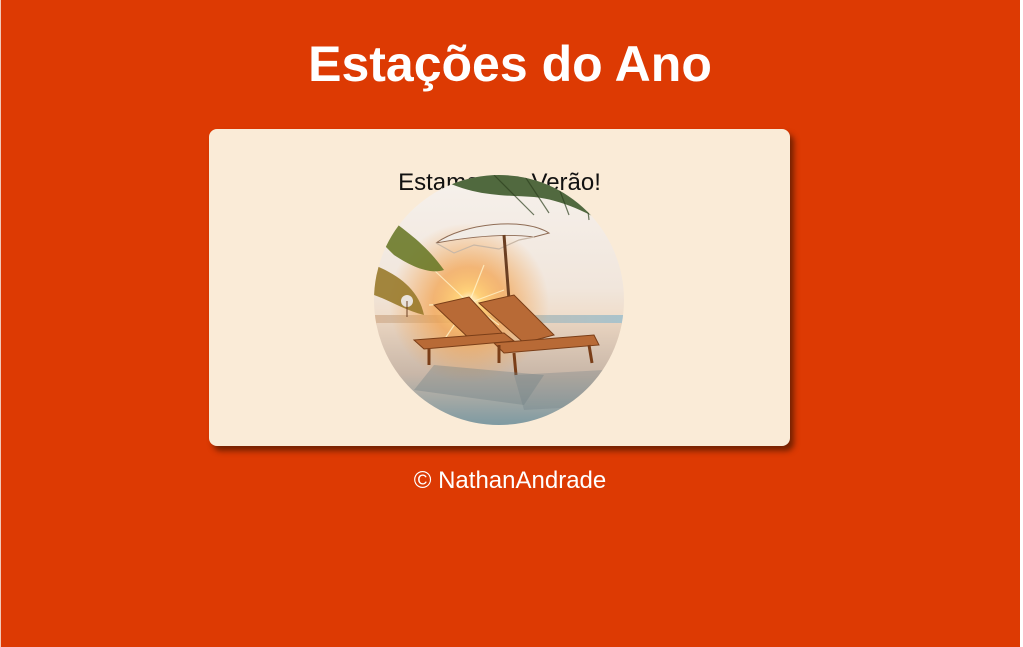 This screenshot has height=647, width=1023. Describe the element at coordinates (510, 64) in the screenshot. I see `page-title: Estações do Ano` at that location.